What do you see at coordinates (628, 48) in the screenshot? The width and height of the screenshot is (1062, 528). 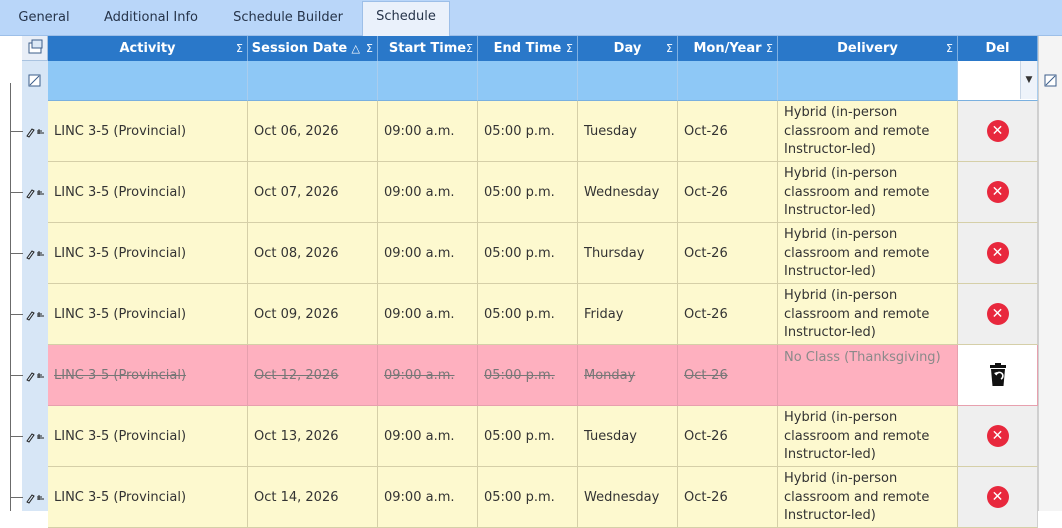 I see `column-header-day: Day Σ` at bounding box center [628, 48].